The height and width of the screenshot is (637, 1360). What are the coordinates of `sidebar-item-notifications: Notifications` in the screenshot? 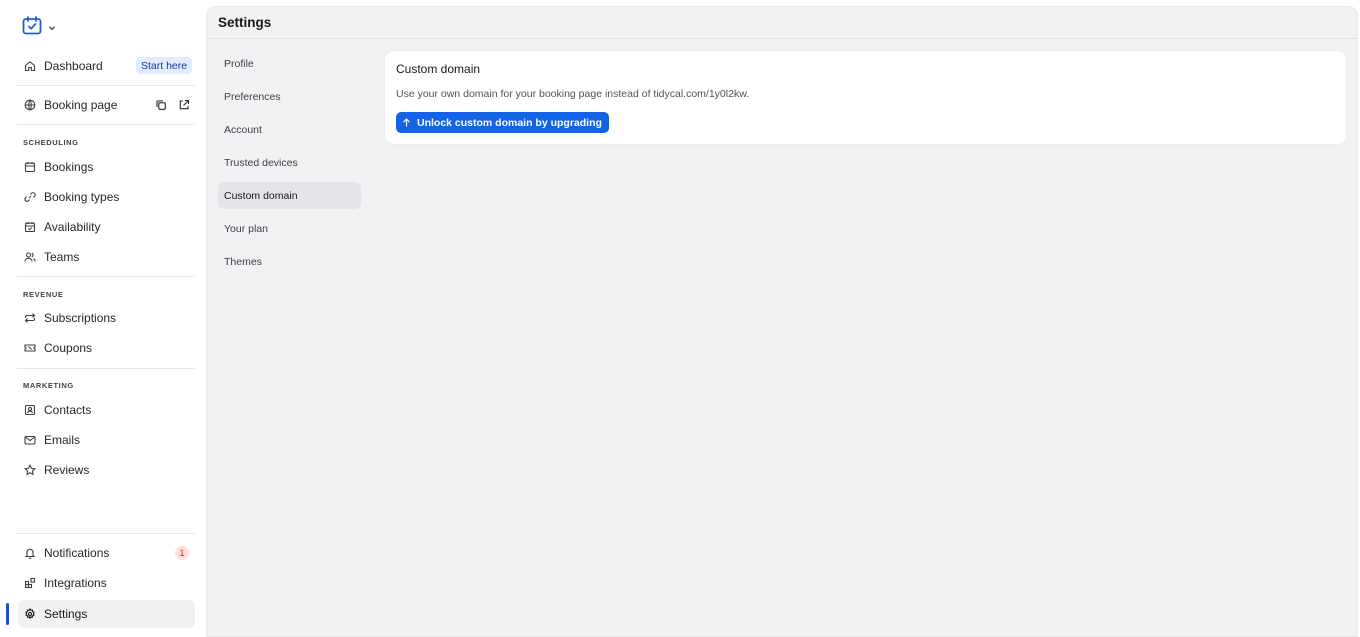 It's located at (106, 553).